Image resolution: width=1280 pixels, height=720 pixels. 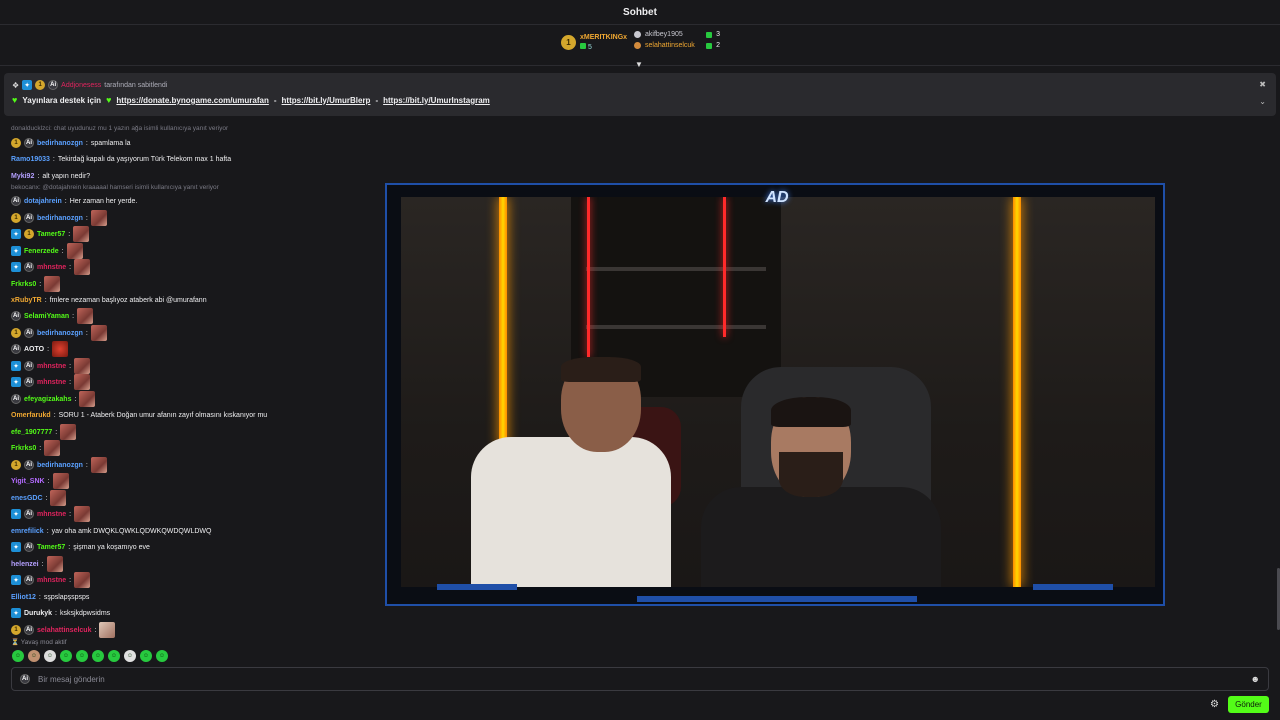 What do you see at coordinates (26, 300) in the screenshot?
I see `chat-username: xRubyTR` at bounding box center [26, 300].